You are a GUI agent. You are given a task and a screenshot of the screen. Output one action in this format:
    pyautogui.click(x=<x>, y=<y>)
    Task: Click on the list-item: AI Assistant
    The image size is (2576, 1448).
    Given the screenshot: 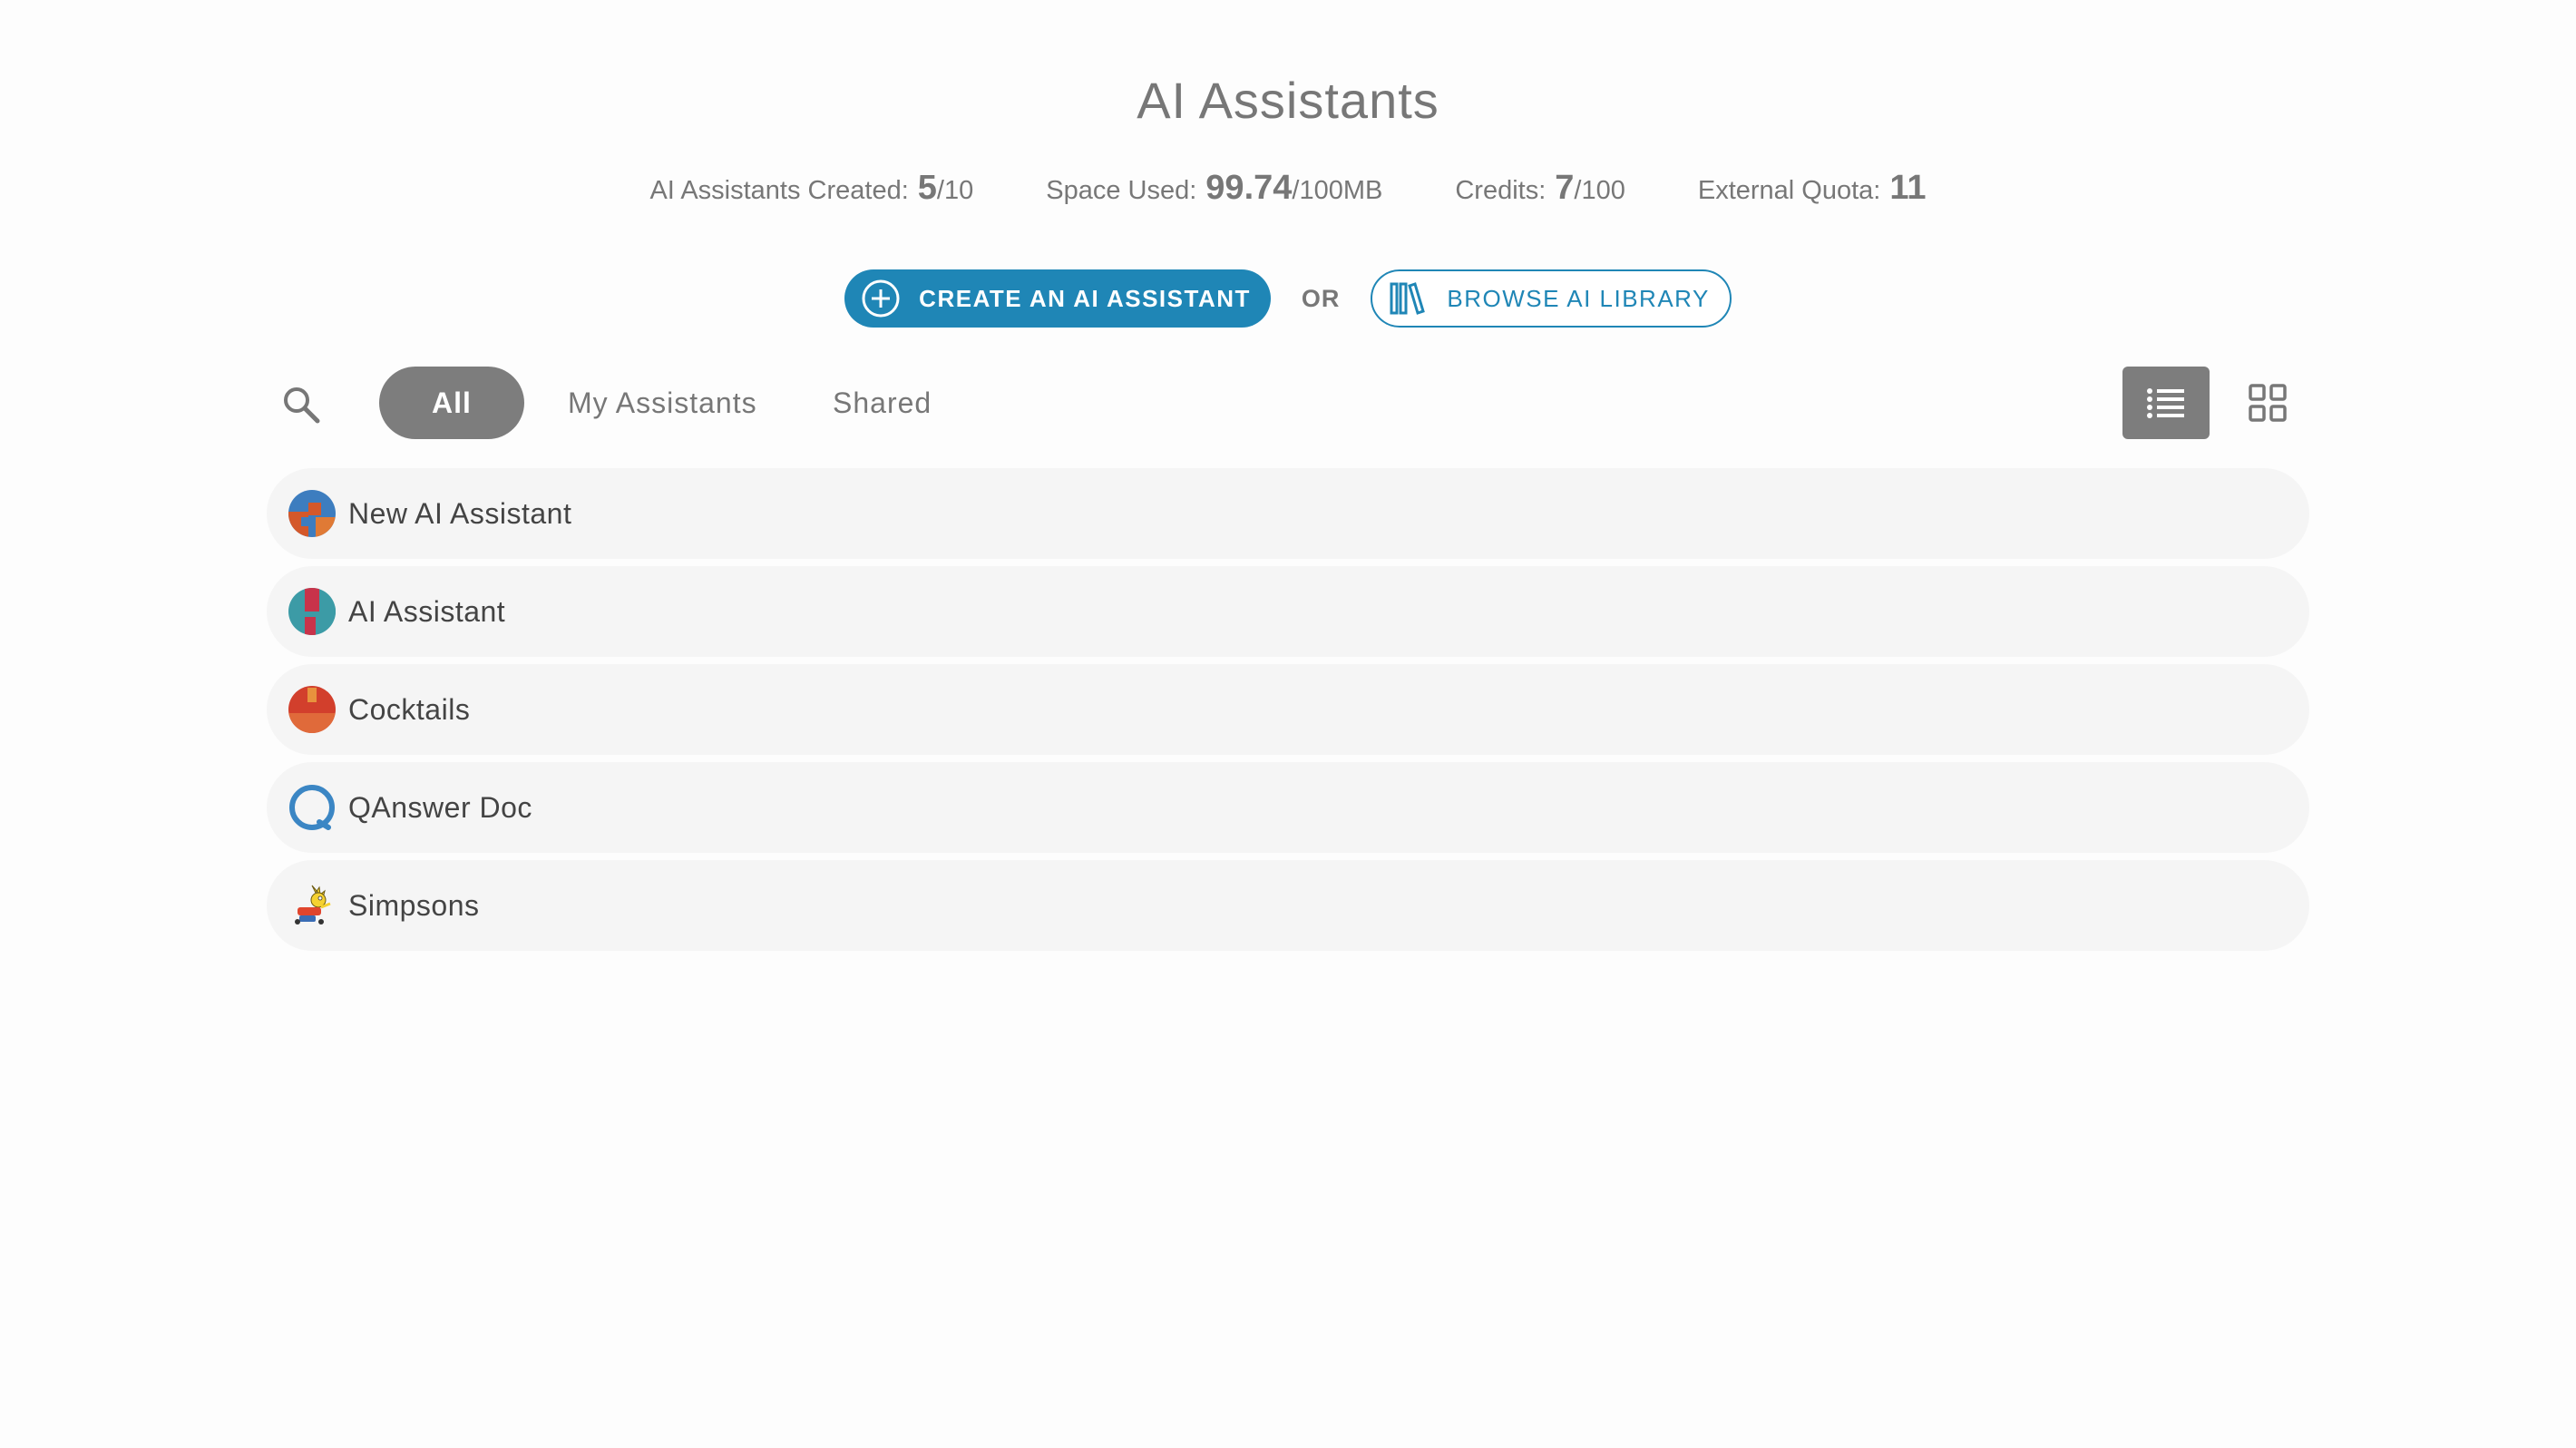 What is the action you would take?
    pyautogui.click(x=1288, y=611)
    